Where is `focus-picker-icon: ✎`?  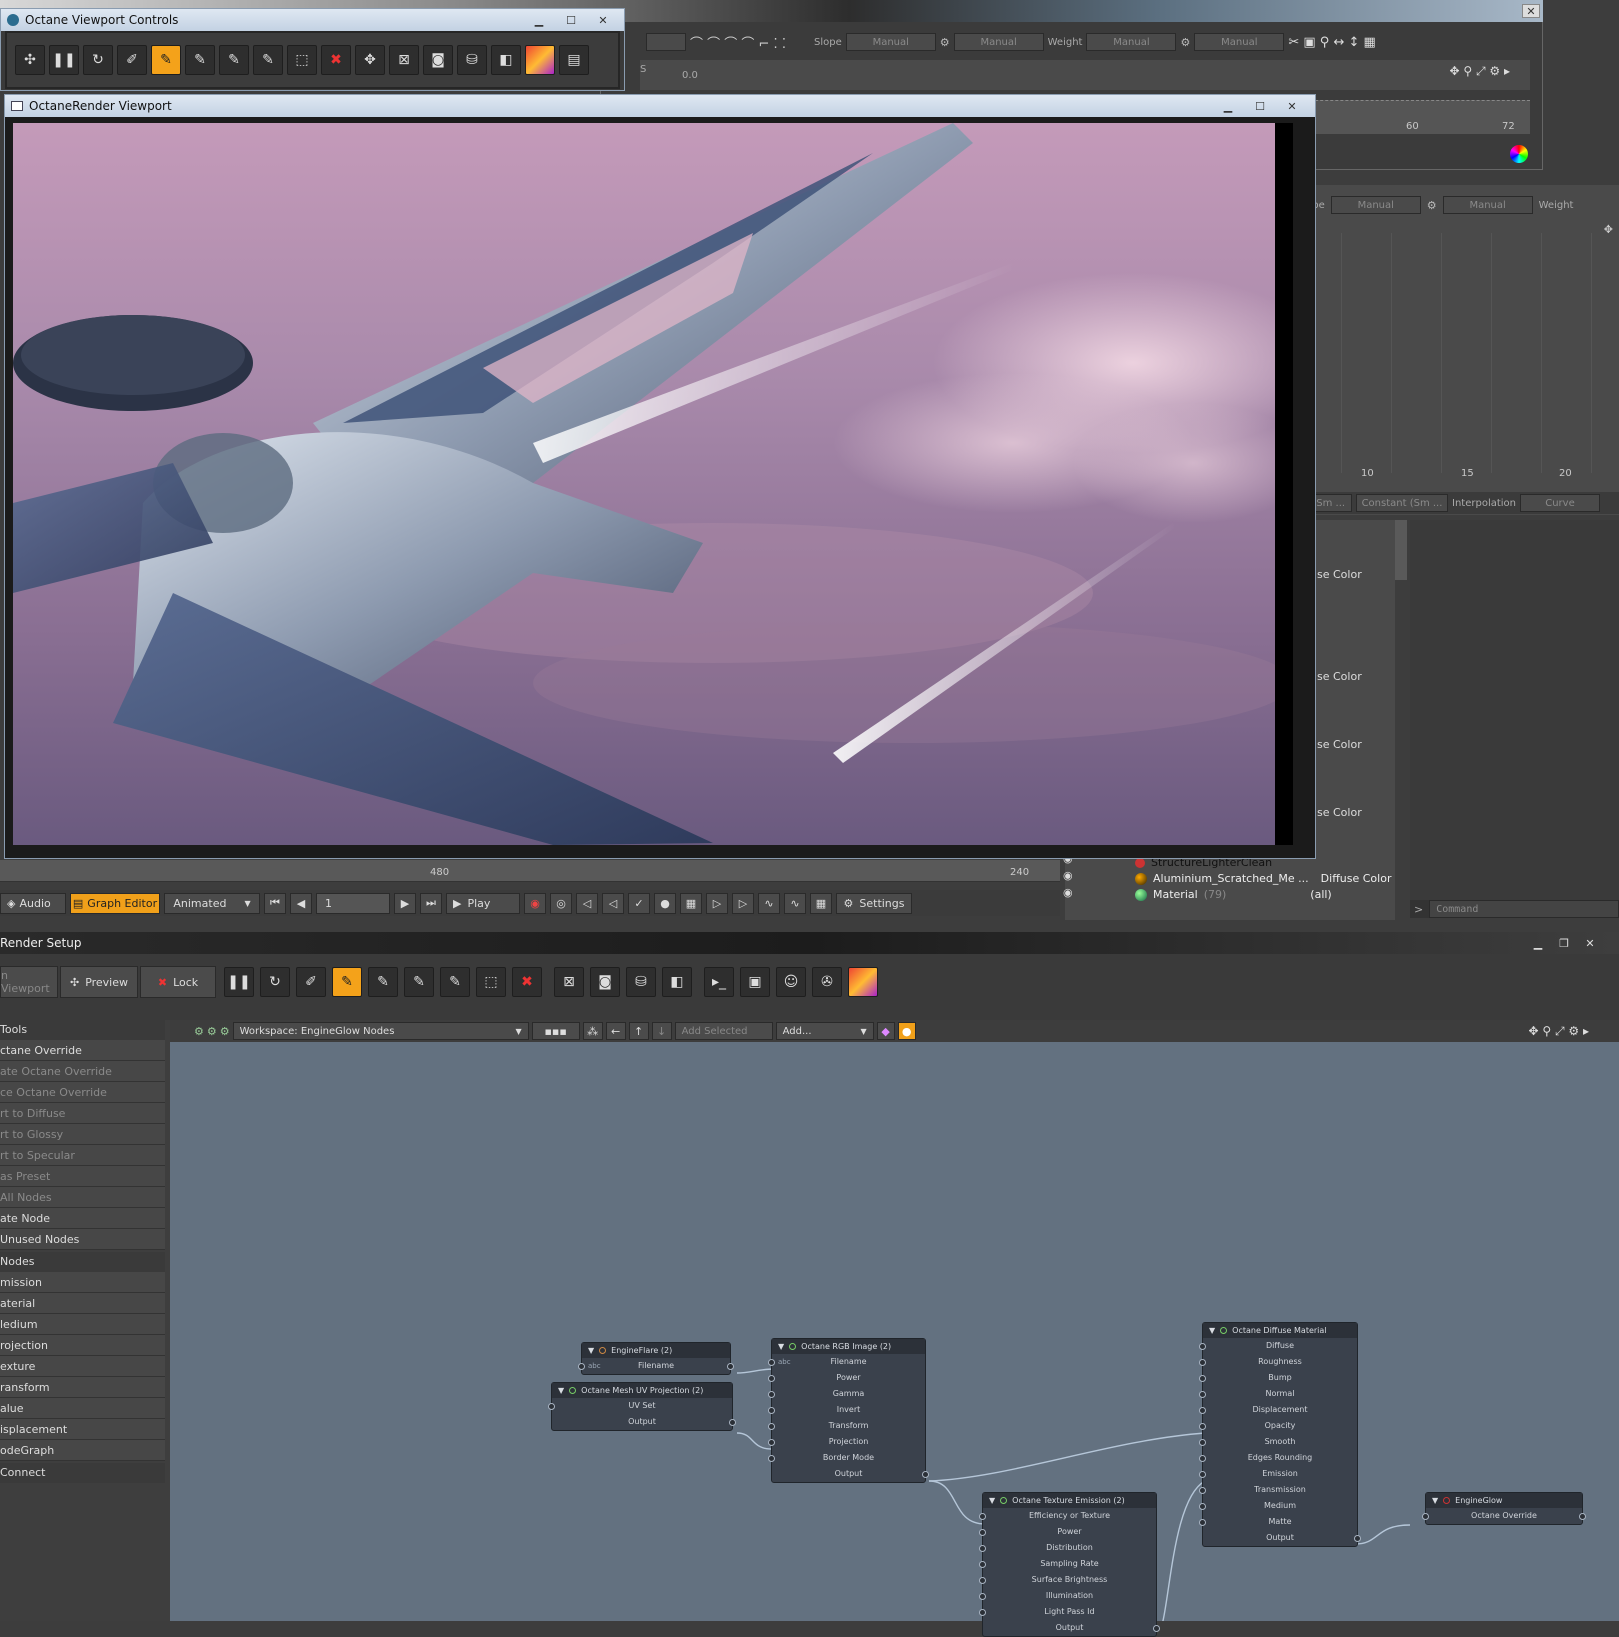 focus-picker-icon: ✎ is located at coordinates (347, 982).